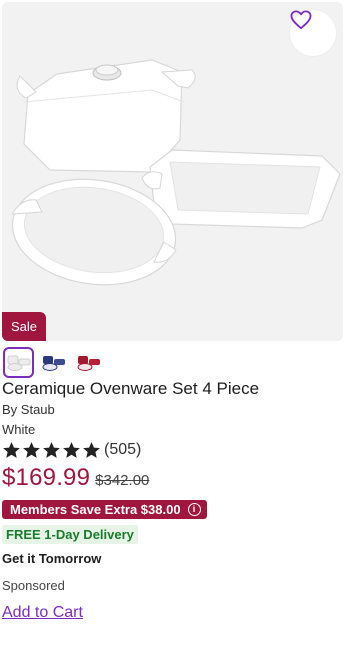  Describe the element at coordinates (122, 480) in the screenshot. I see `original-price: $342.00` at that location.